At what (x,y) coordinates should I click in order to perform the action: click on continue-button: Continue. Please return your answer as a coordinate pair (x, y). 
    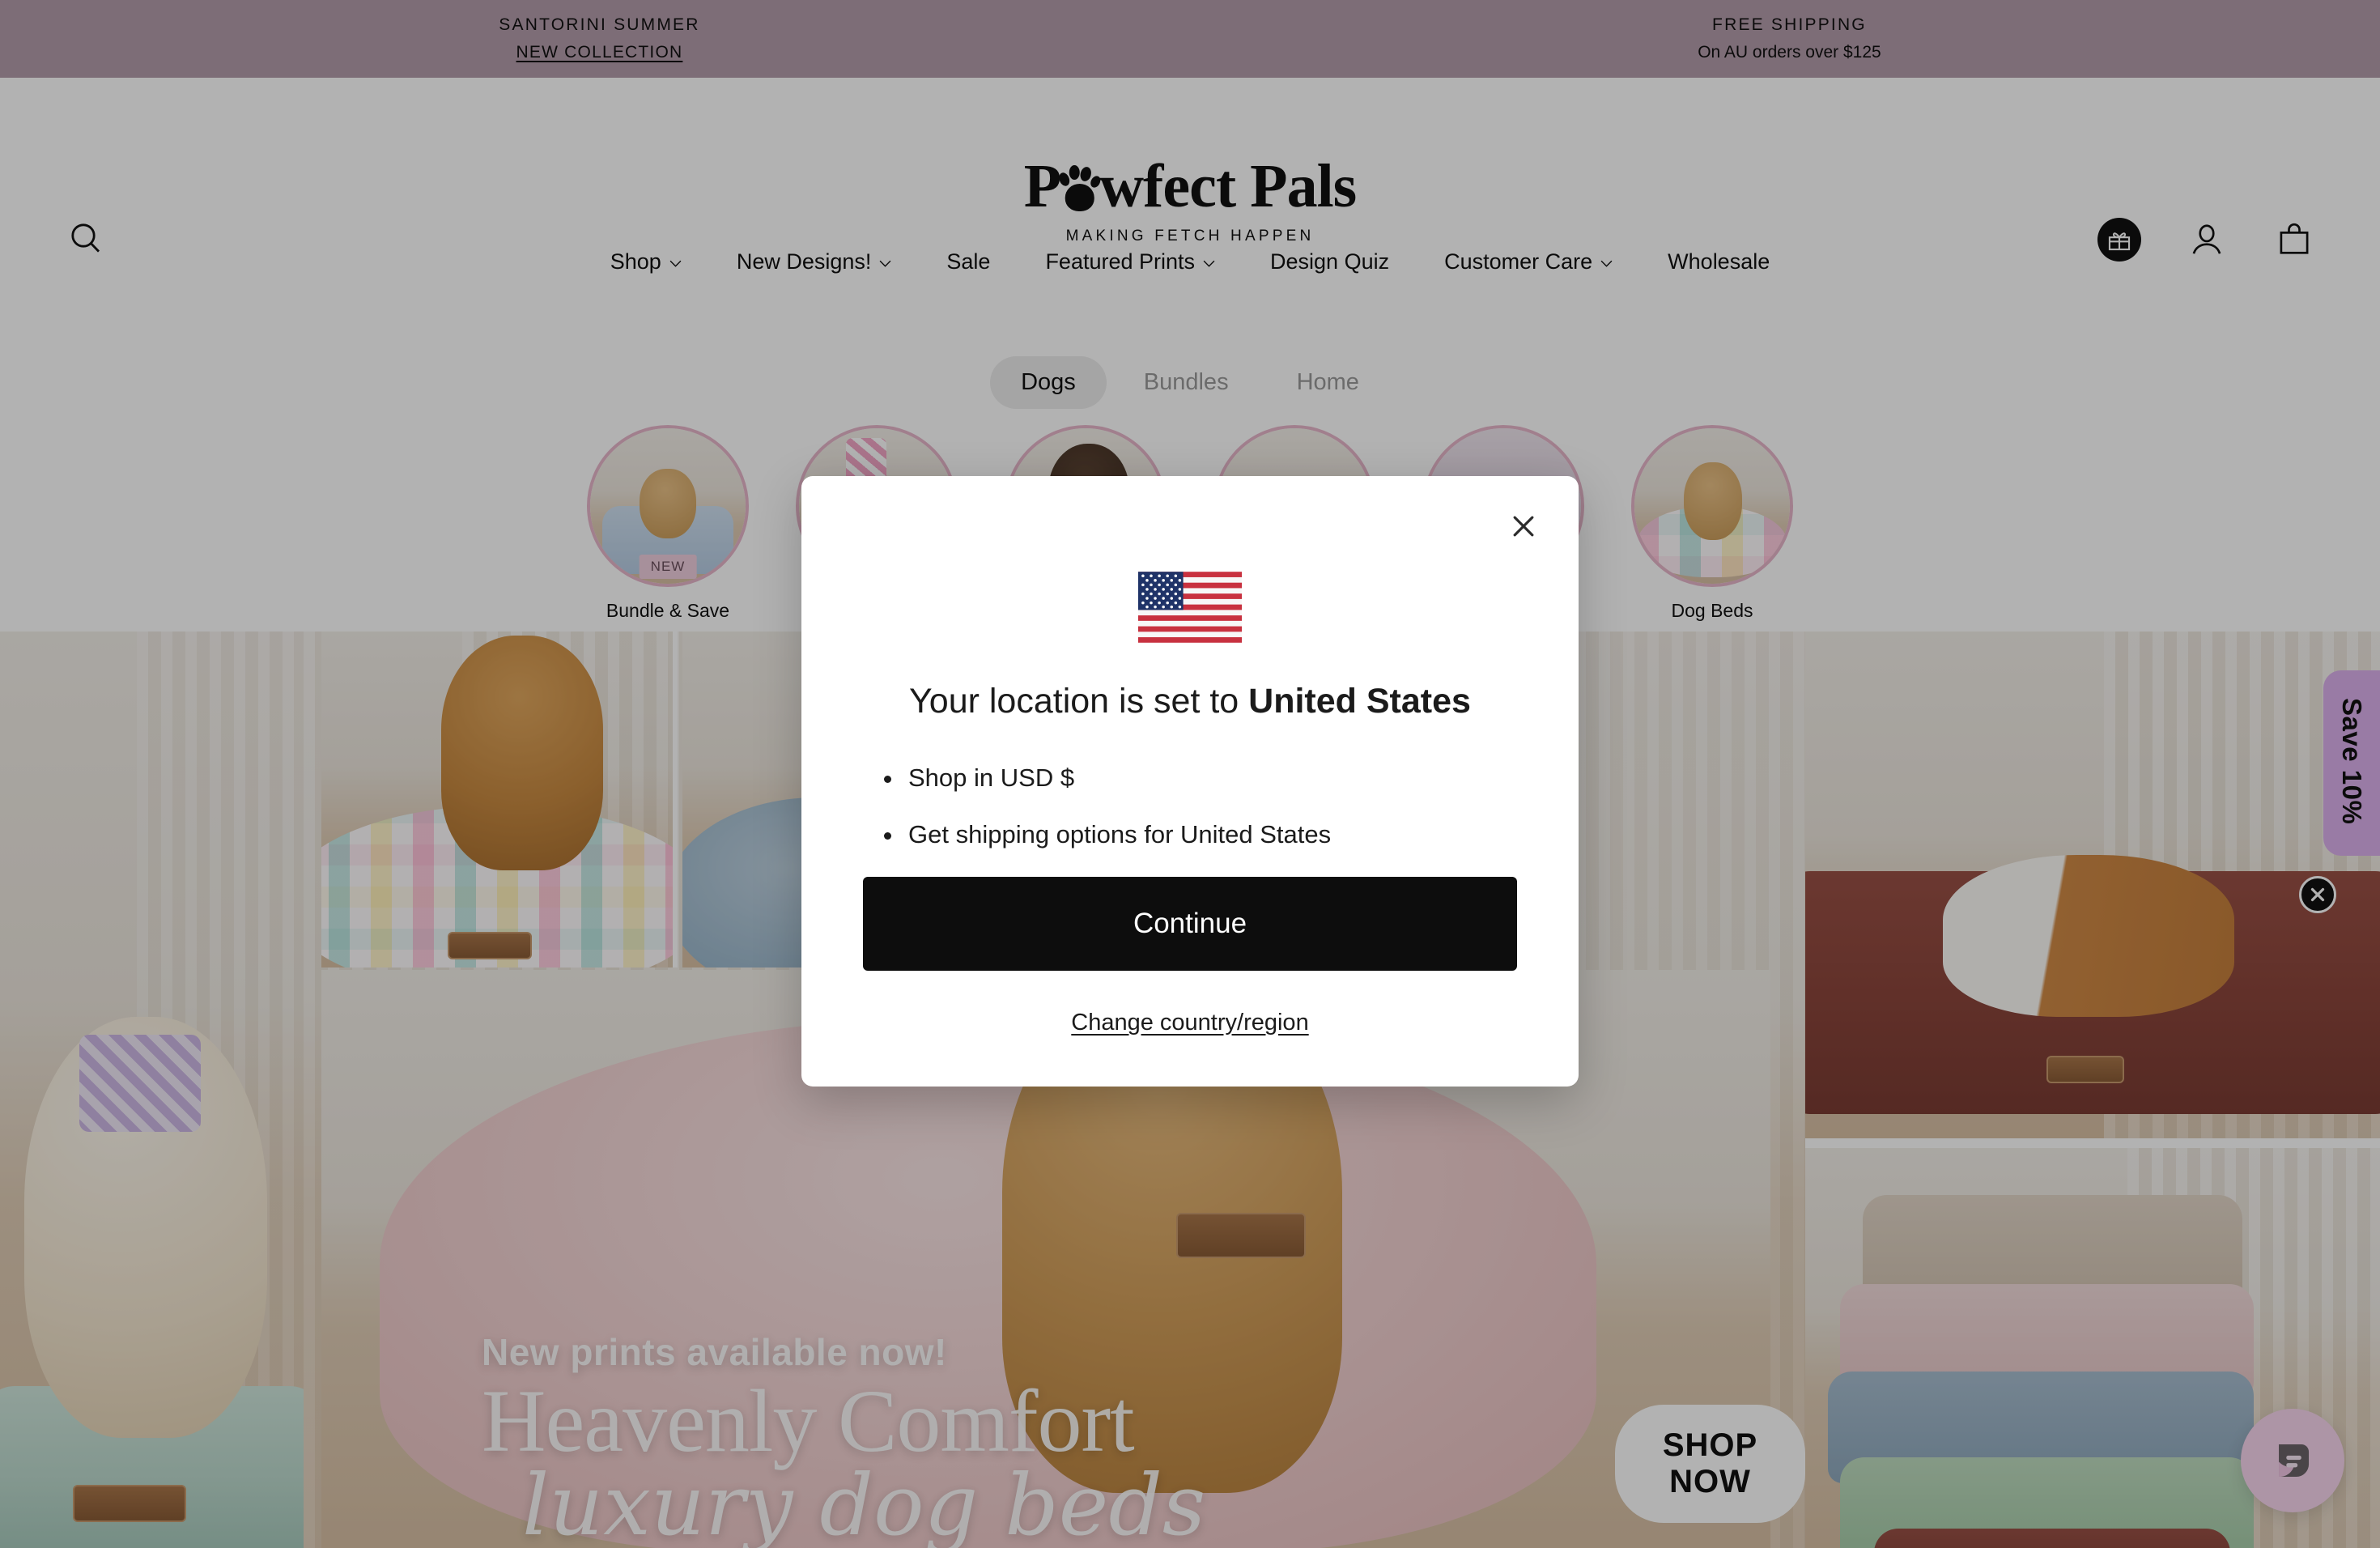
    Looking at the image, I should click on (1190, 924).